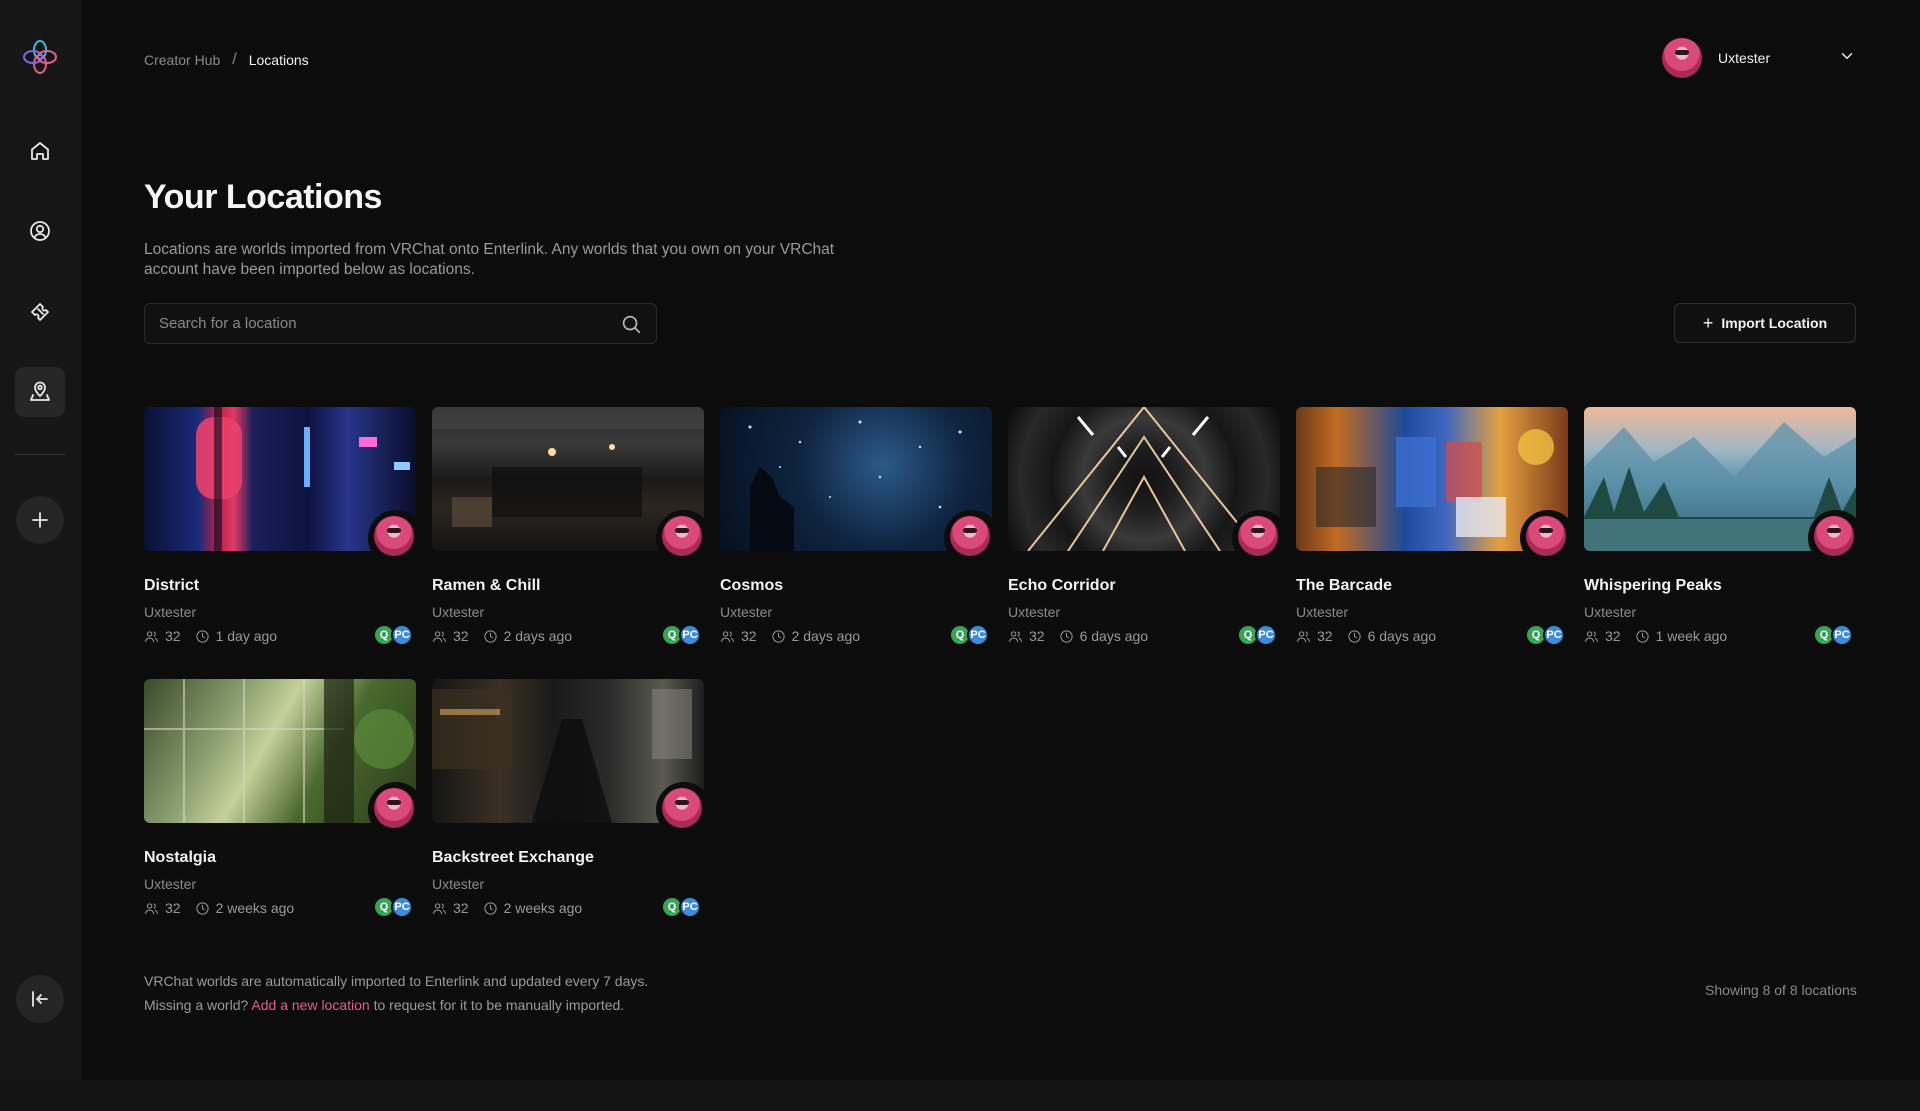 This screenshot has height=1111, width=1920. I want to click on nav-home, so click(40, 151).